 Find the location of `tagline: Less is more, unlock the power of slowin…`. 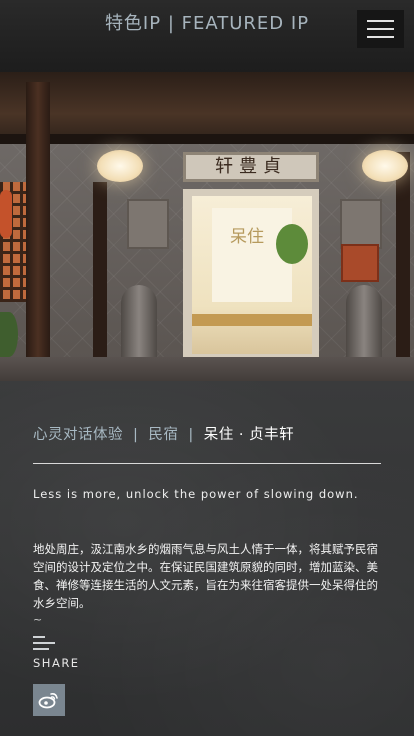

tagline: Less is more, unlock the power of slowin… is located at coordinates (196, 494).